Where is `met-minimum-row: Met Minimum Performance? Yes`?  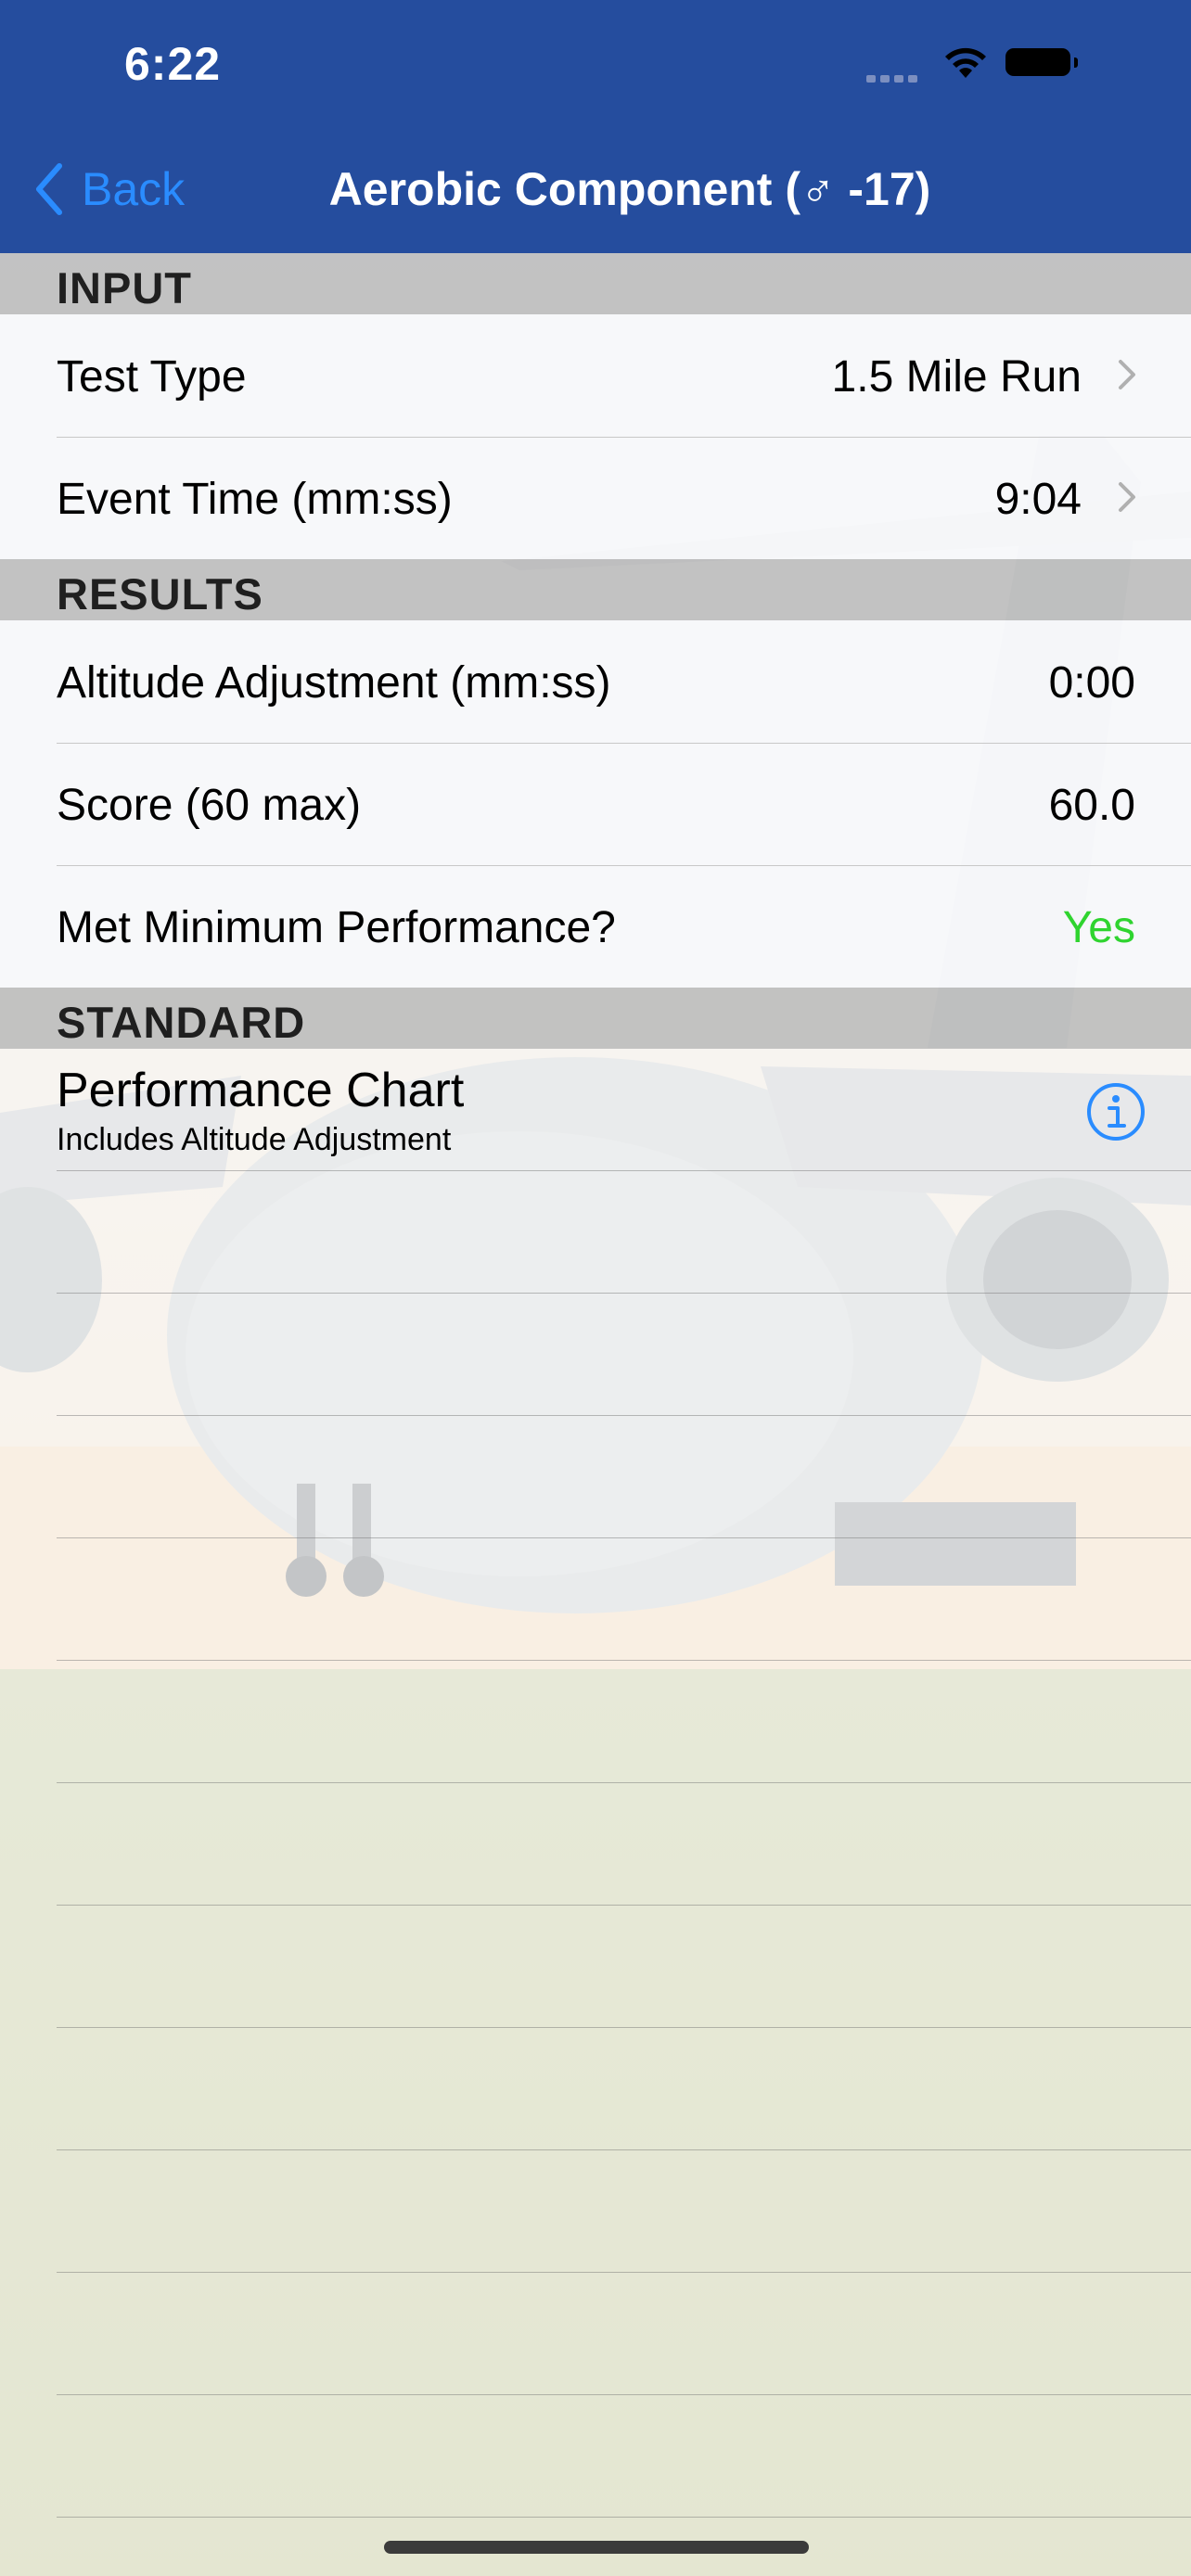
met-minimum-row: Met Minimum Performance? Yes is located at coordinates (595, 927).